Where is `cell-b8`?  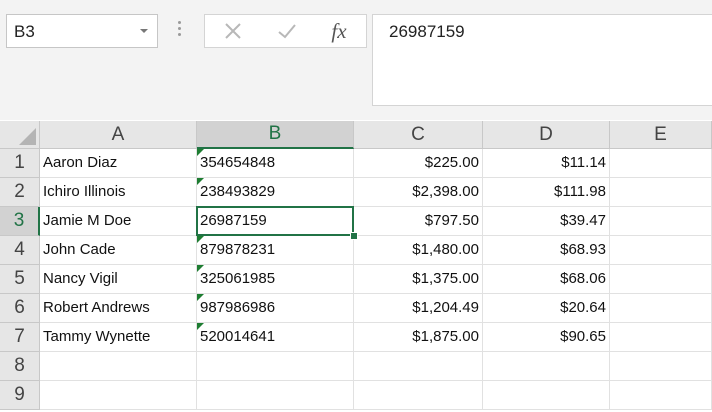
cell-b8 is located at coordinates (275, 366).